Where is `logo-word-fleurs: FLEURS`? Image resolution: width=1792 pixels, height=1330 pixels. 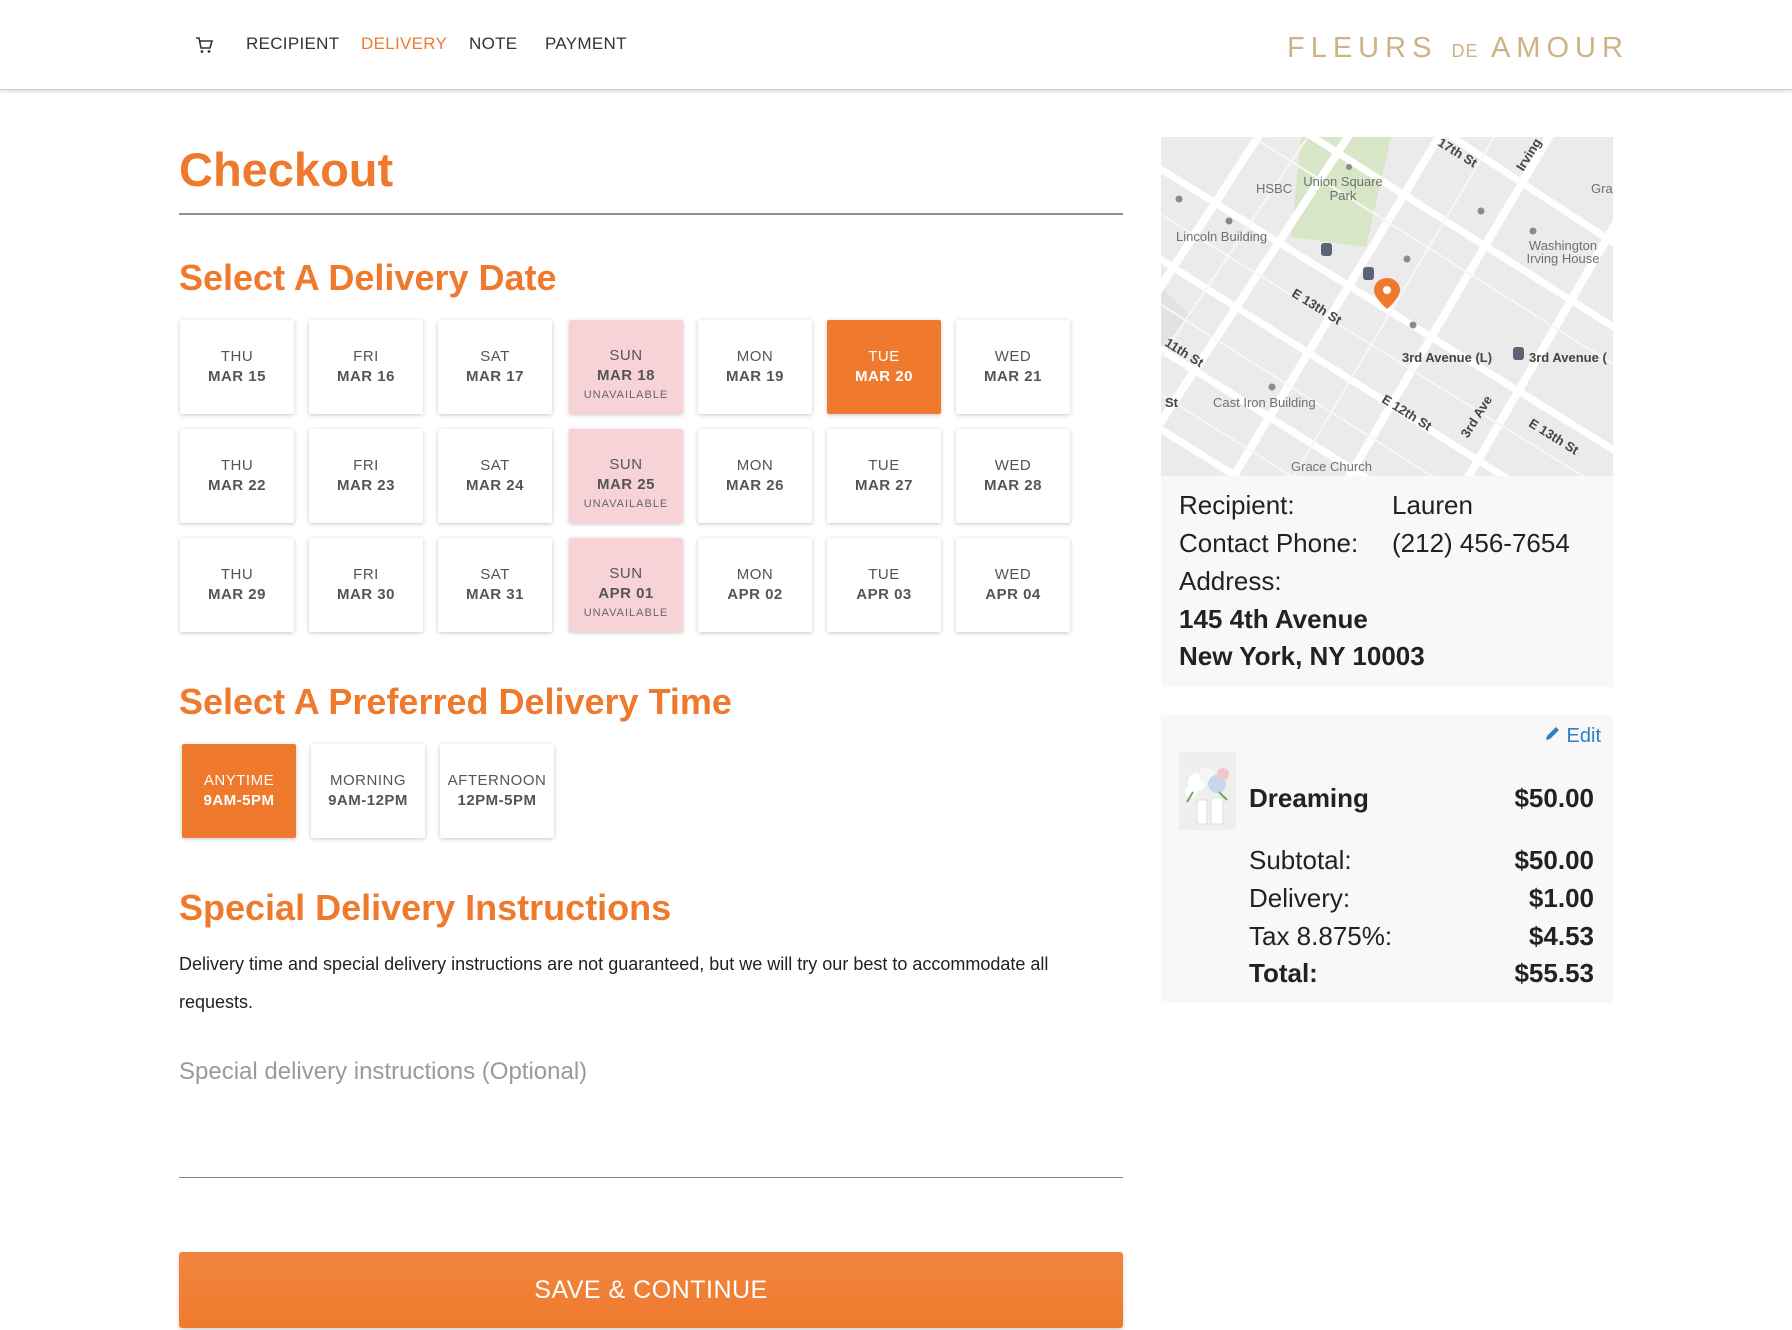 logo-word-fleurs: FLEURS is located at coordinates (1362, 48).